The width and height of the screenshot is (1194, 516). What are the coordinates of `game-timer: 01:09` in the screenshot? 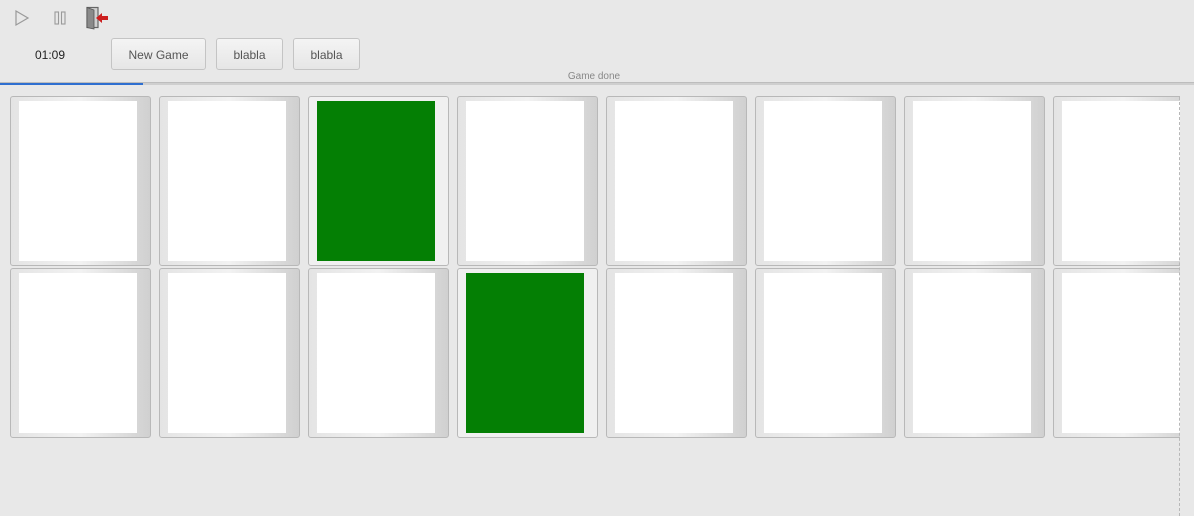 It's located at (50, 55).